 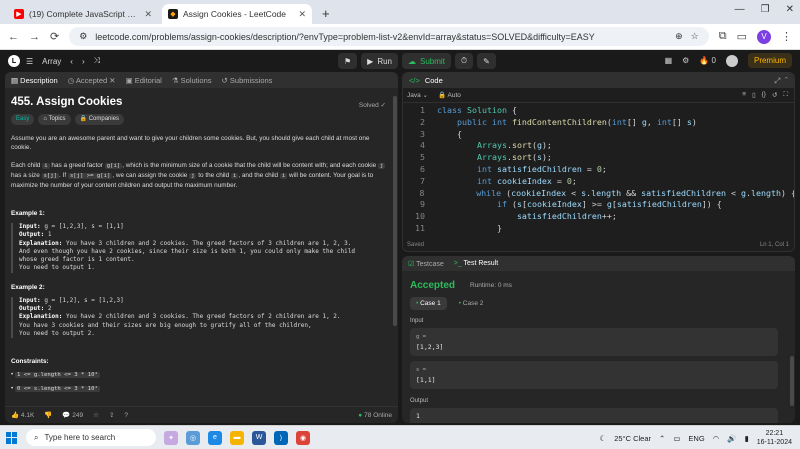 I want to click on collapse-icon: ⌃, so click(x=786, y=80).